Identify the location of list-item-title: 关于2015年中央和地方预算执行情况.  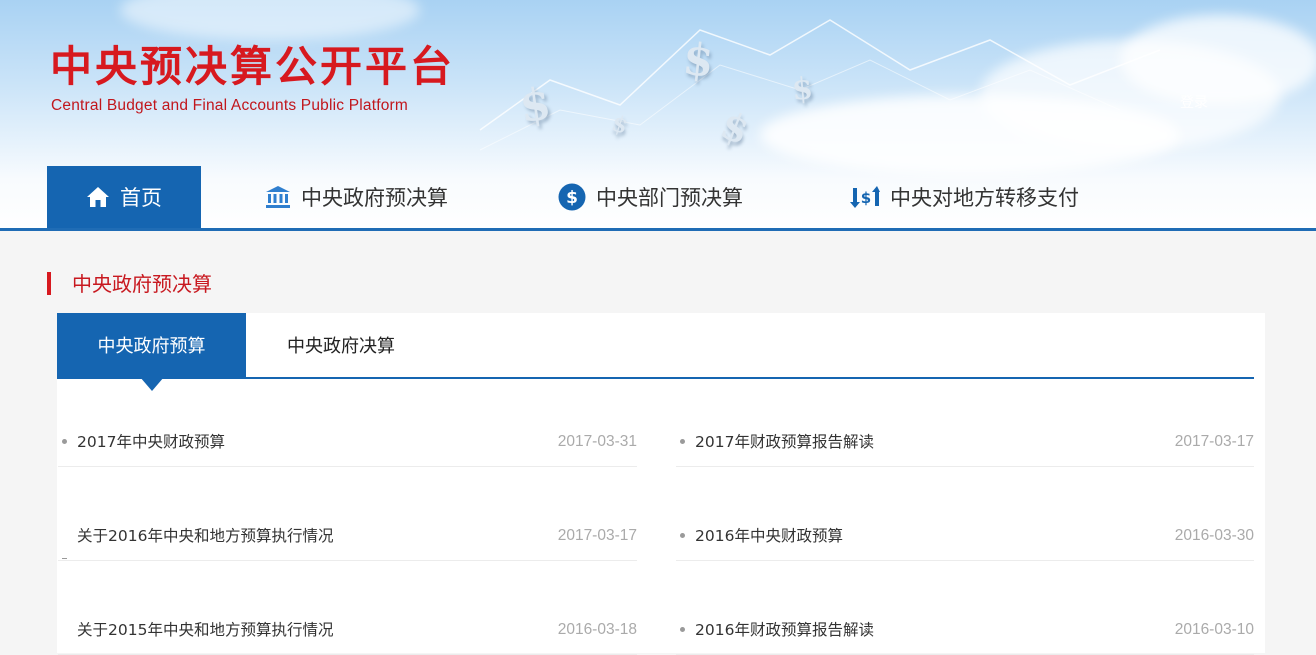
(205, 630).